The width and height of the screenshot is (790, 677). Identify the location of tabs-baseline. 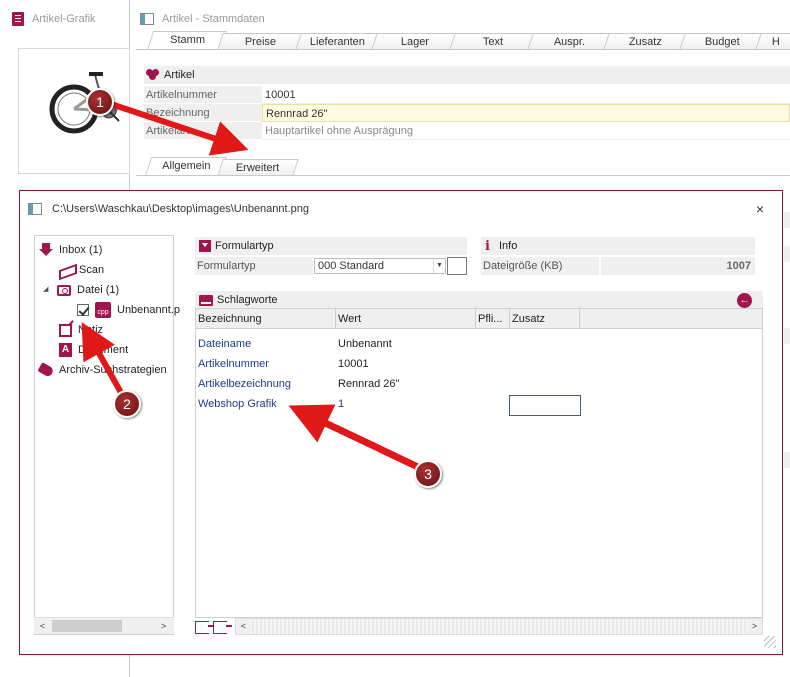
(463, 49).